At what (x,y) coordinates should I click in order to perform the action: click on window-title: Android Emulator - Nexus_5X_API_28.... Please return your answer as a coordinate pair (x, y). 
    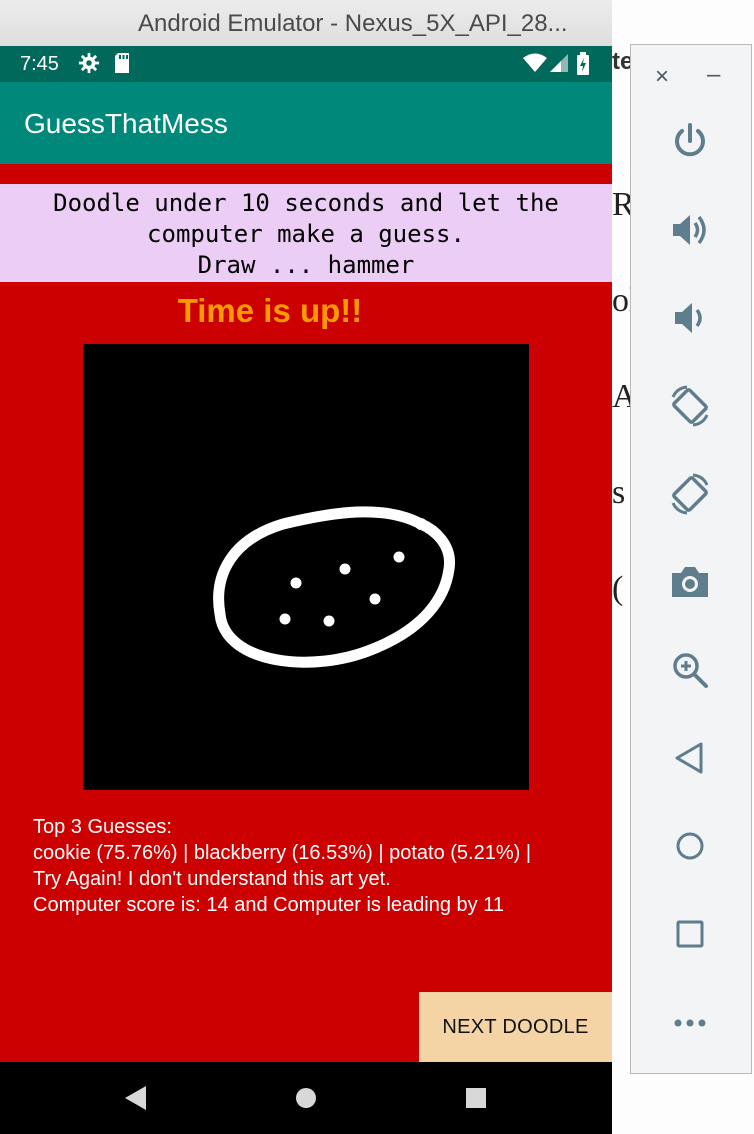
    Looking at the image, I should click on (353, 23).